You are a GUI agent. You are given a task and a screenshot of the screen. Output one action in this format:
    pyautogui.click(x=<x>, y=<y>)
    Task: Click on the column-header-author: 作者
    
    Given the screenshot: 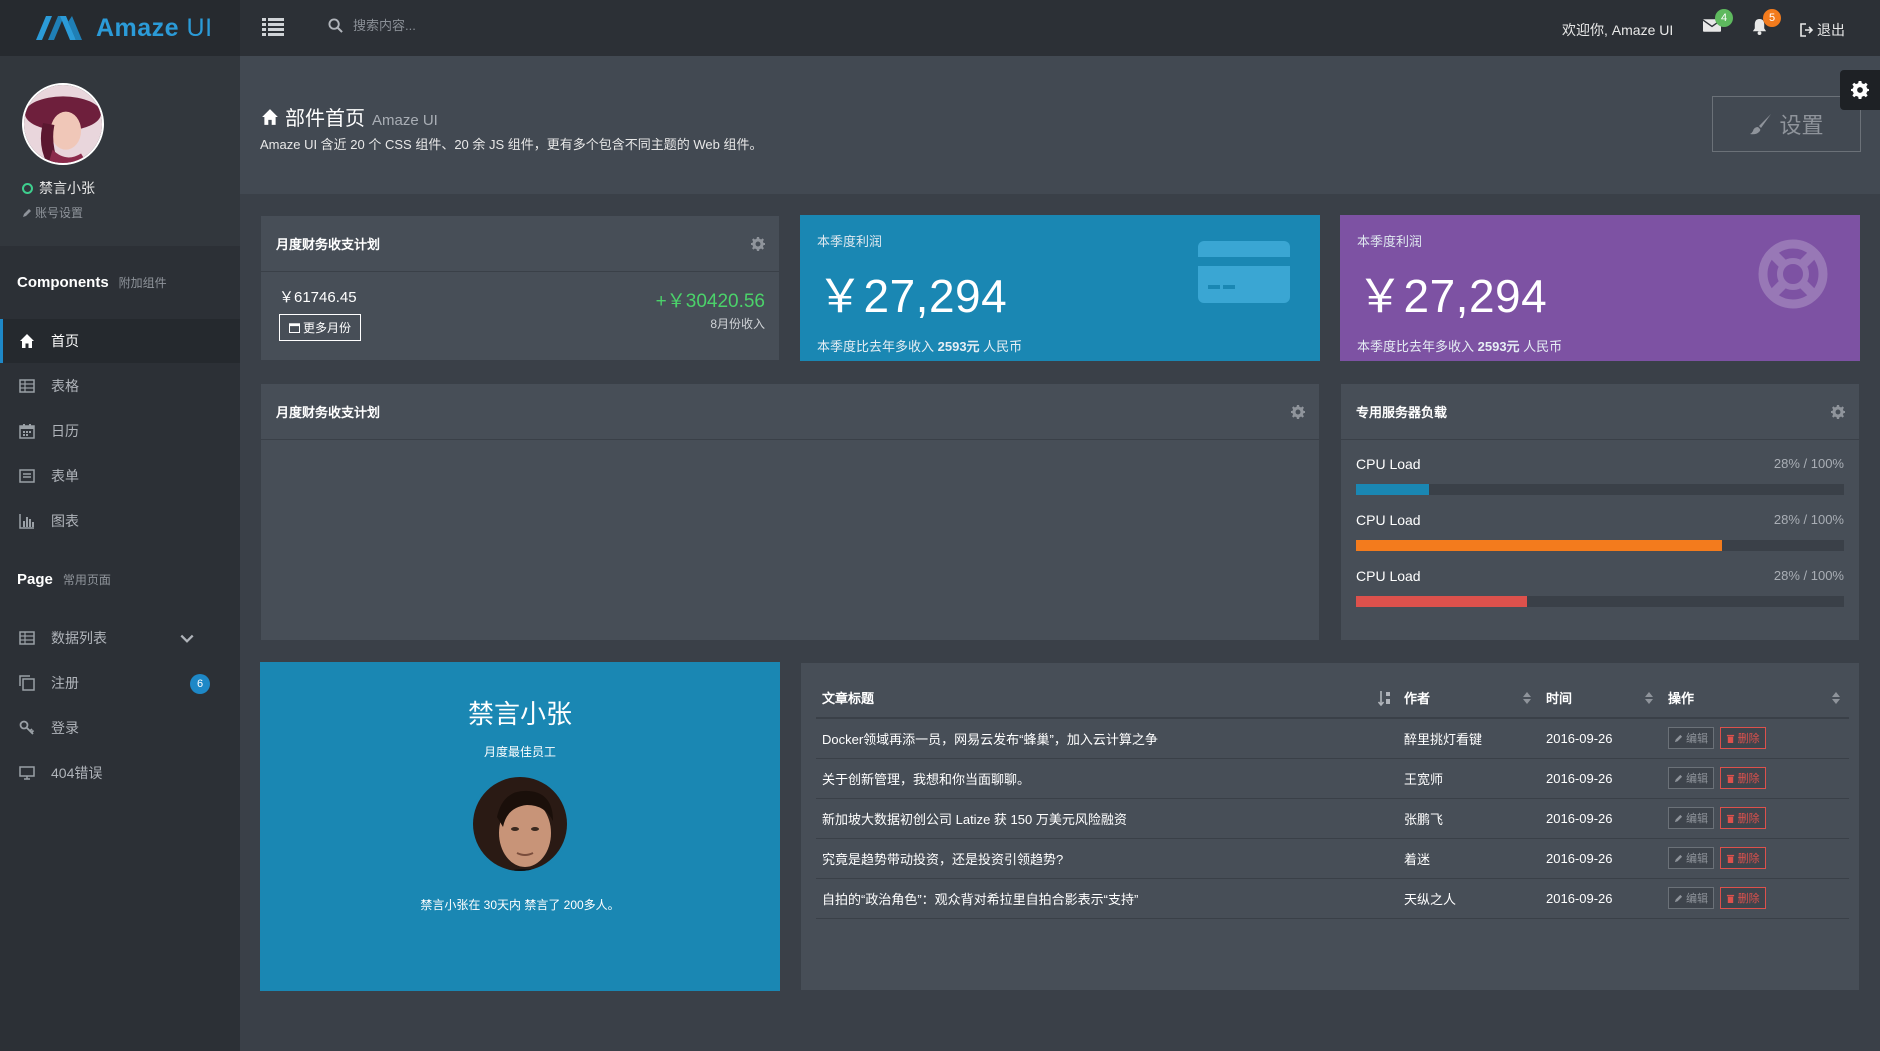 What is the action you would take?
    pyautogui.click(x=1469, y=698)
    